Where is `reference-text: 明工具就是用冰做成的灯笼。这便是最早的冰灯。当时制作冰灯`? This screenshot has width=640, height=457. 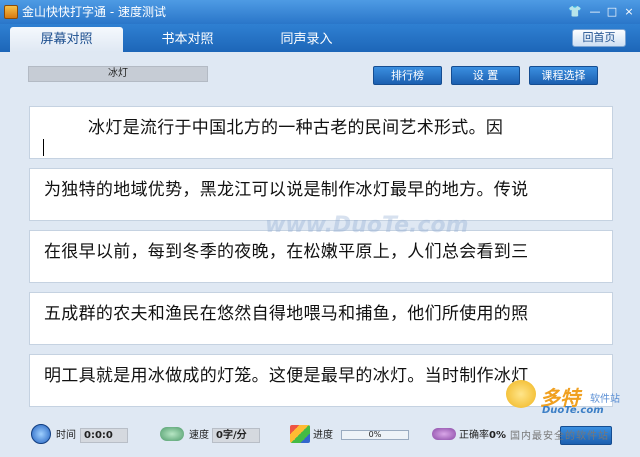 reference-text: 明工具就是用冰做成的灯笼。这便是最早的冰灯。当时制作冰灯 is located at coordinates (286, 376).